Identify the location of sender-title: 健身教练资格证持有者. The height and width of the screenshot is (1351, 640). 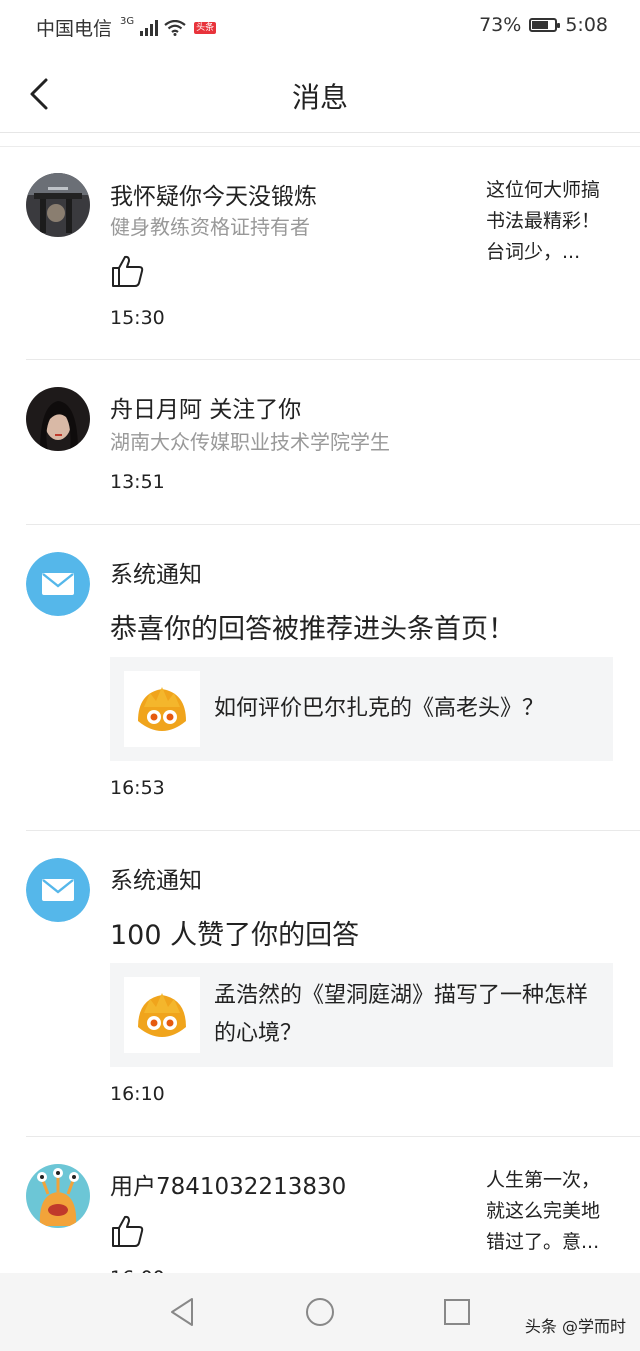
(210, 227).